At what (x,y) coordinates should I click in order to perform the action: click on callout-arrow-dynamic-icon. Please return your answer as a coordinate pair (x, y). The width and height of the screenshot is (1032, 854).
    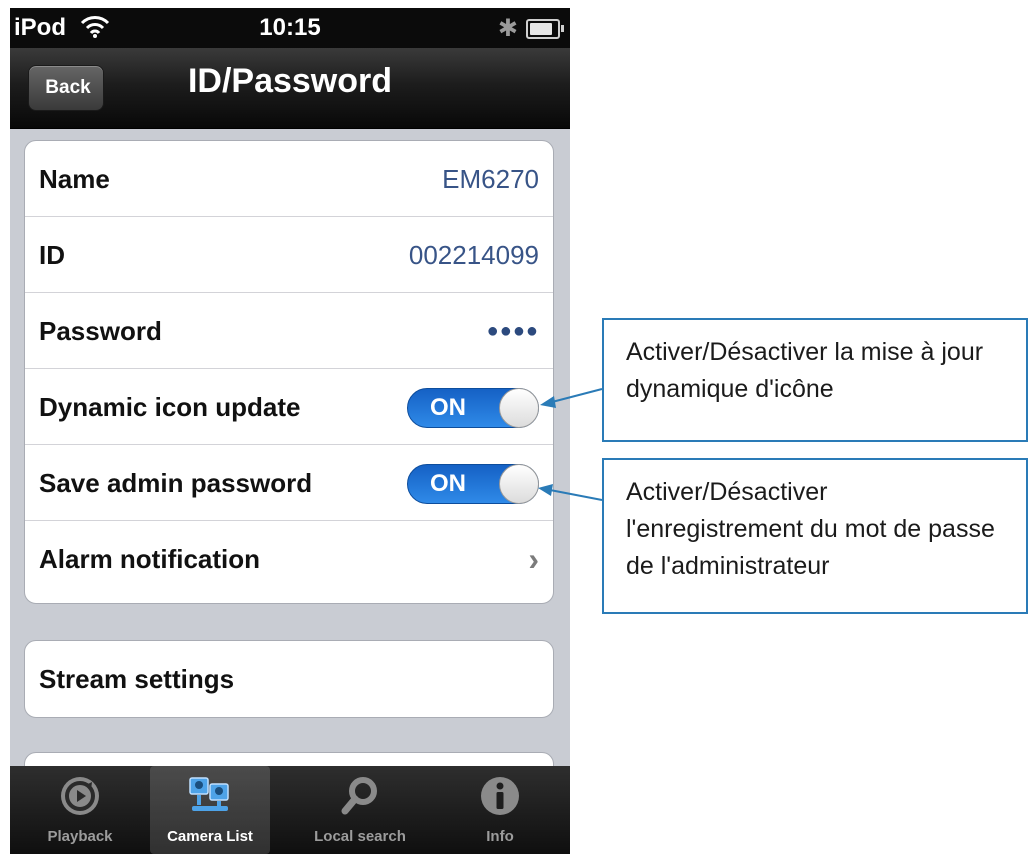
    Looking at the image, I should click on (577, 395).